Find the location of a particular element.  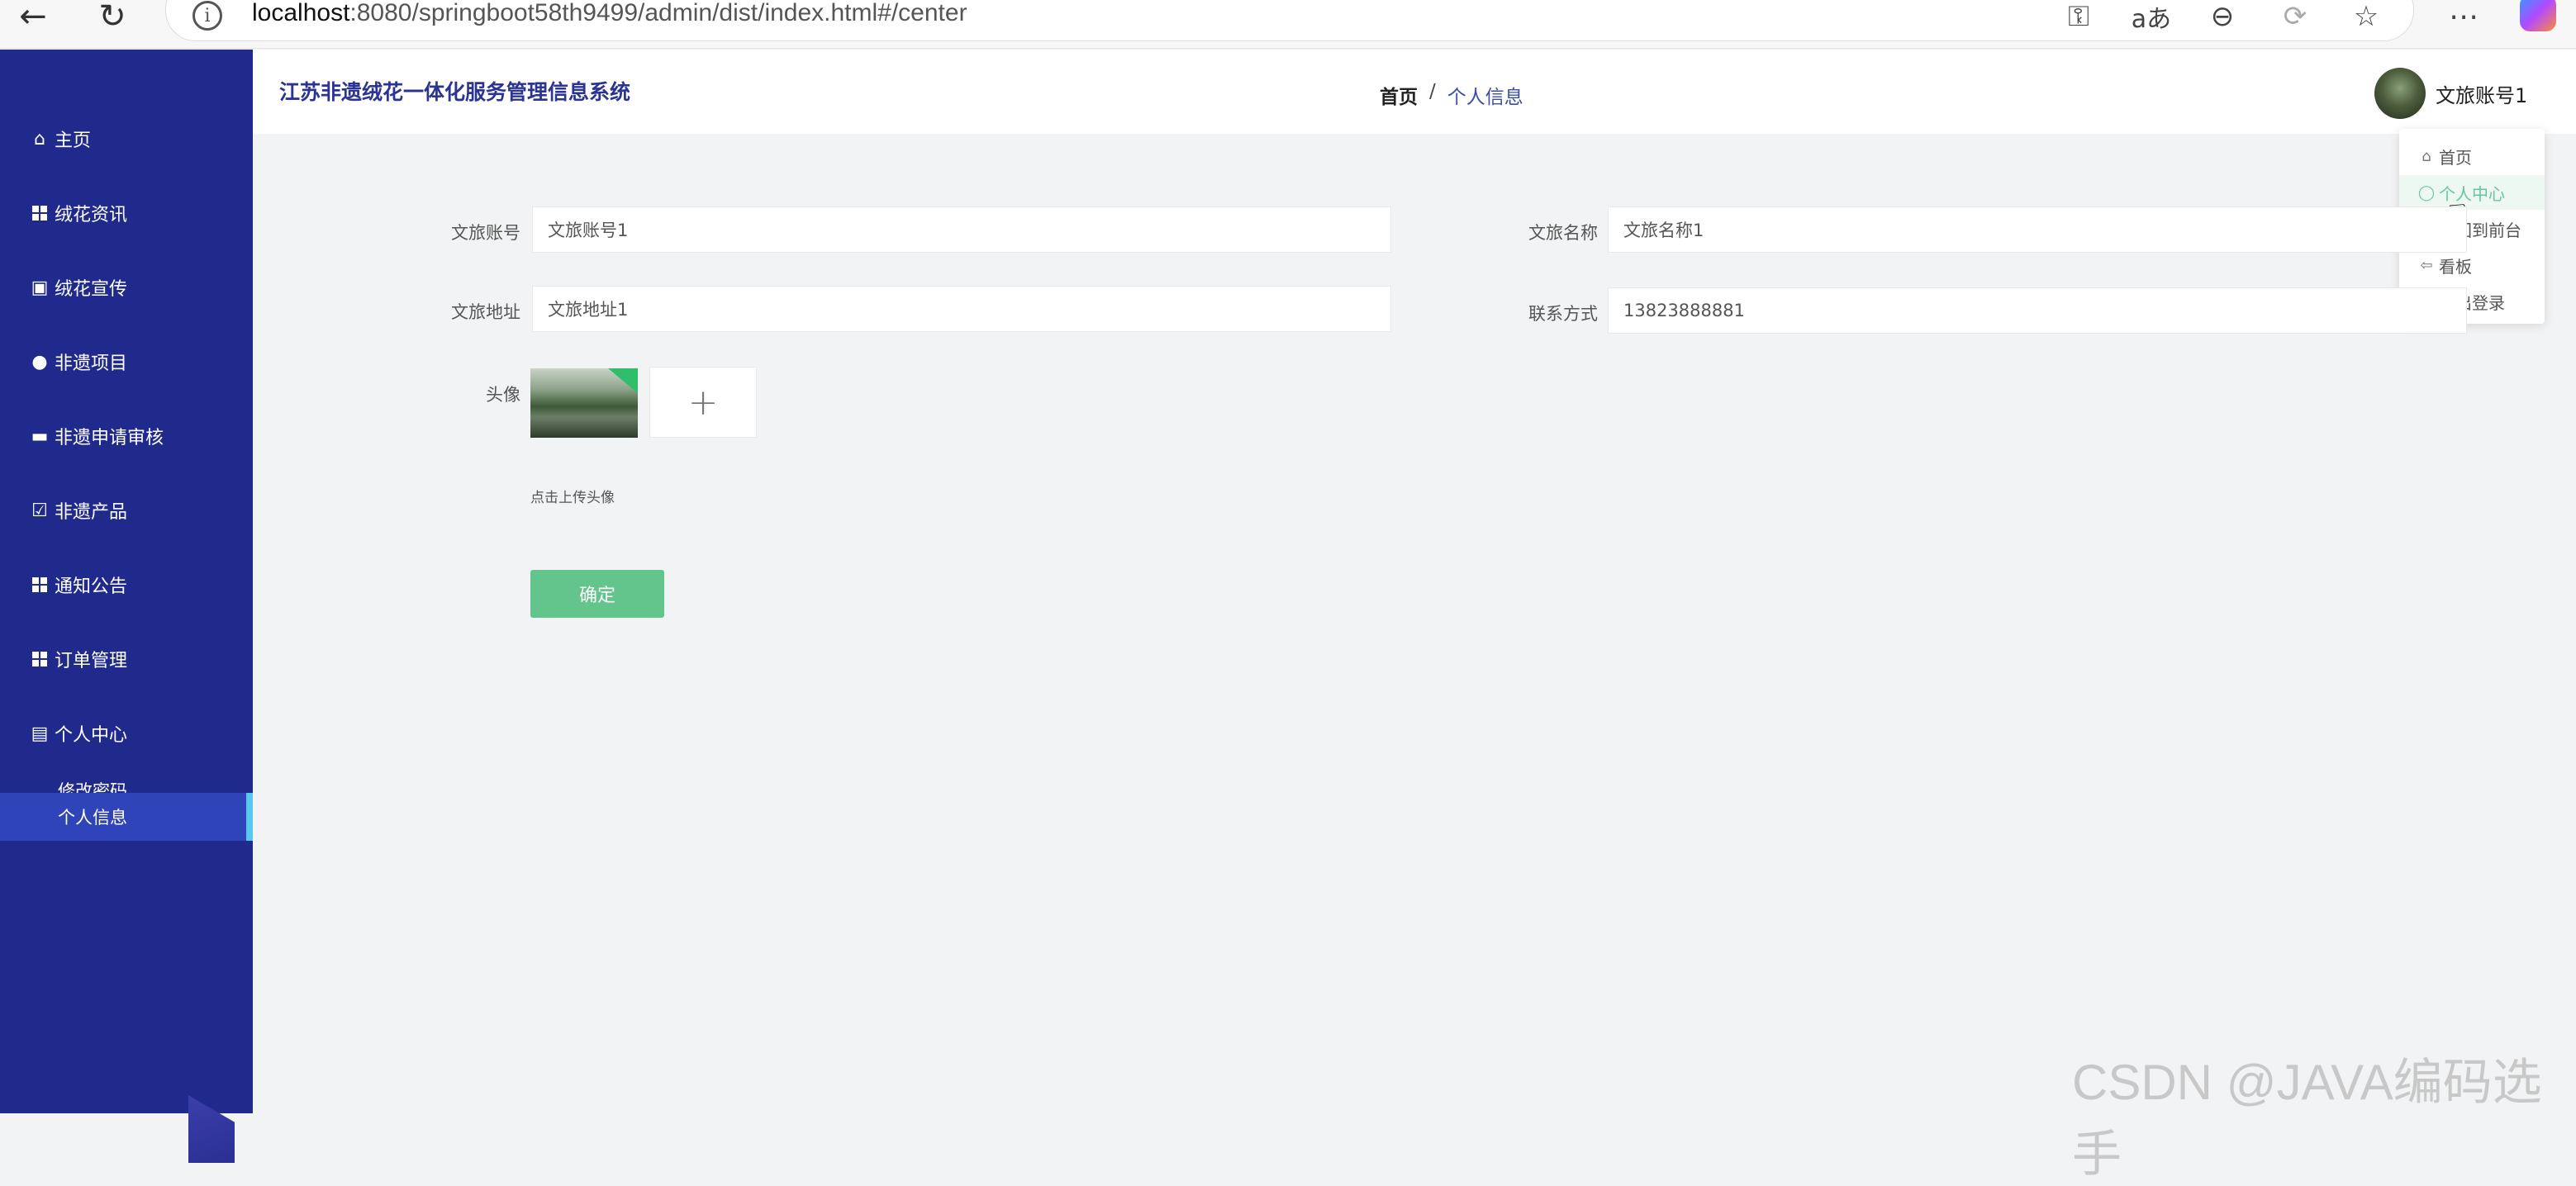

sidebar-item-review: ▬ 非遗申请审核 is located at coordinates (126, 436).